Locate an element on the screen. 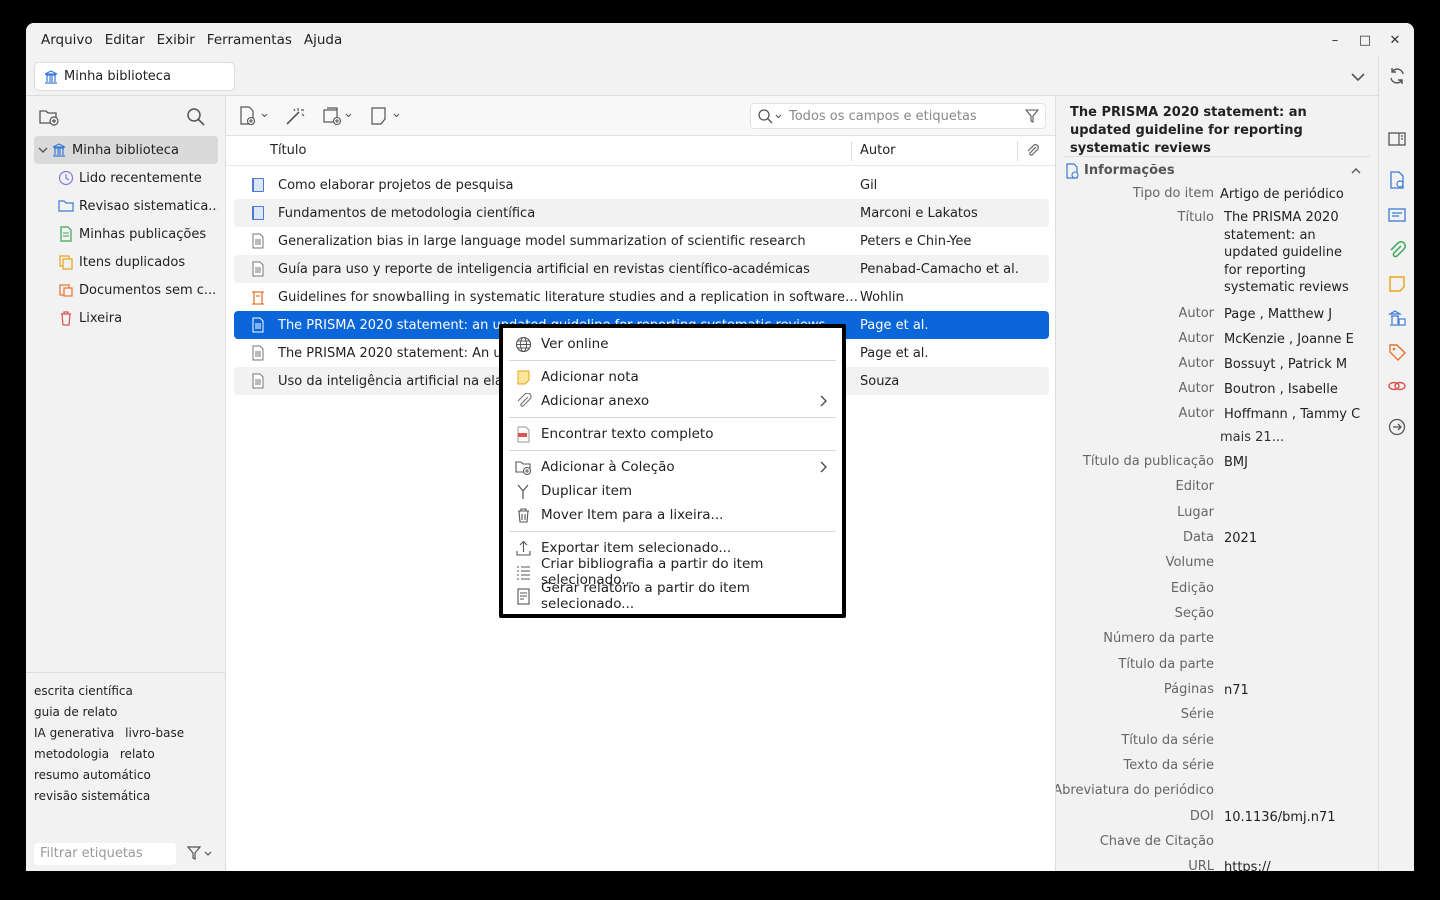 The image size is (1440, 900). magic-wand-icon is located at coordinates (300, 116).